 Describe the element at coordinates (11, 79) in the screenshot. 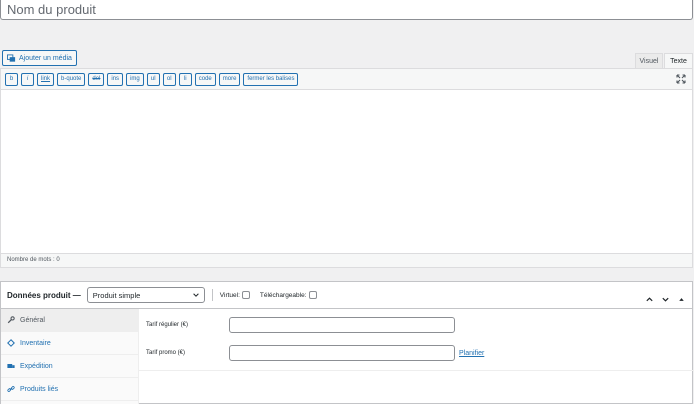

I see `qt-bold-button: b` at that location.